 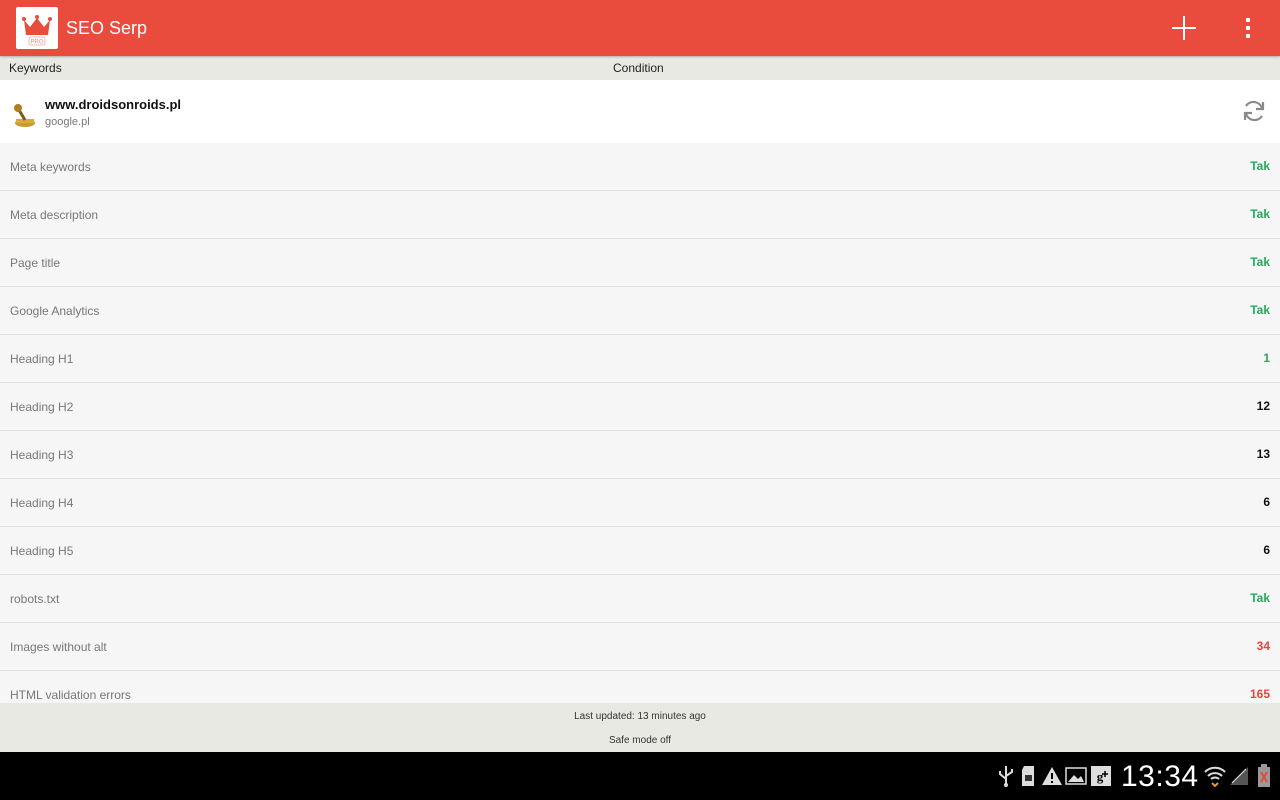 I want to click on metric-row: Meta description Tak, so click(x=640, y=215).